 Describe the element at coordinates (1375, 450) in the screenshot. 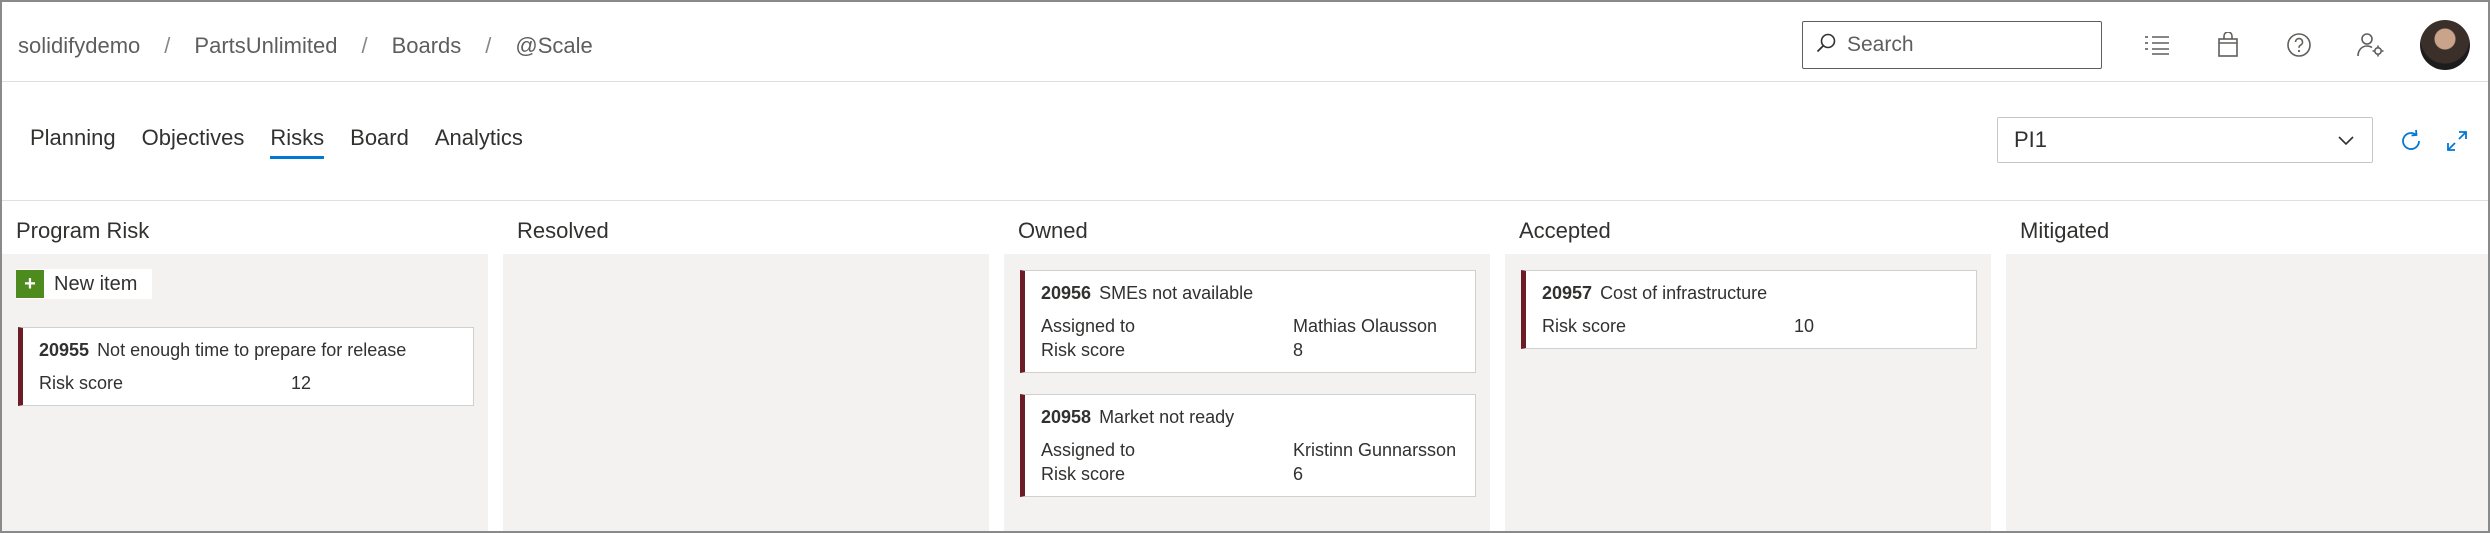

I see `field-value: Kristinn Gunnarsson` at that location.